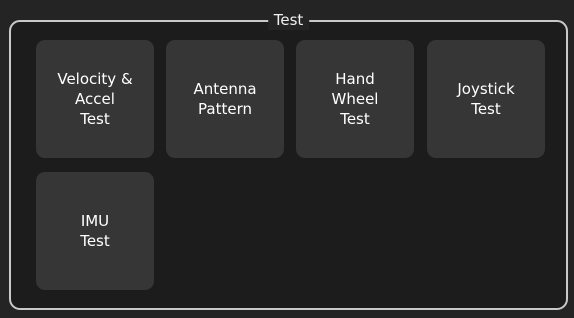 The width and height of the screenshot is (574, 318). What do you see at coordinates (288, 20) in the screenshot?
I see `group-title: Test` at bounding box center [288, 20].